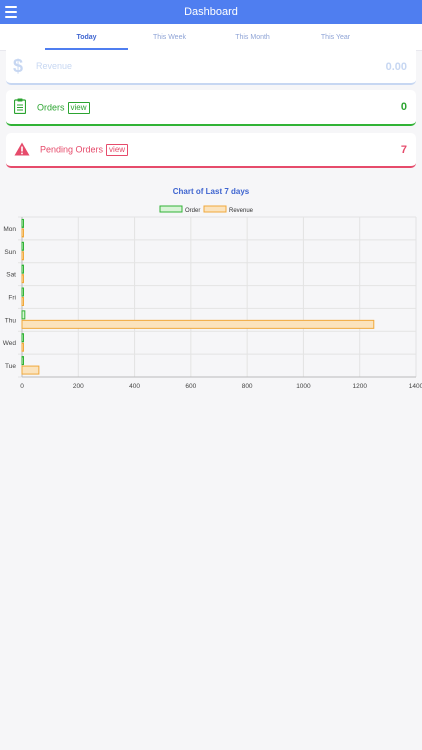  I want to click on revenue-bar-sat, so click(22, 279).